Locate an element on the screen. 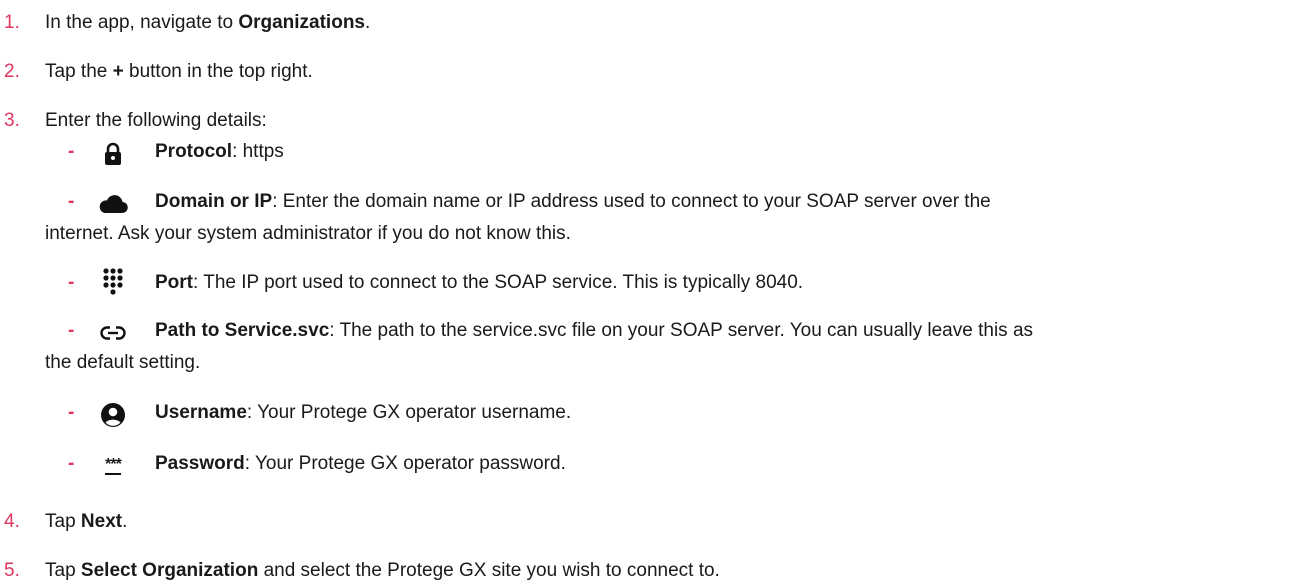 This screenshot has height=586, width=1293. dialpad-icon is located at coordinates (113, 281).